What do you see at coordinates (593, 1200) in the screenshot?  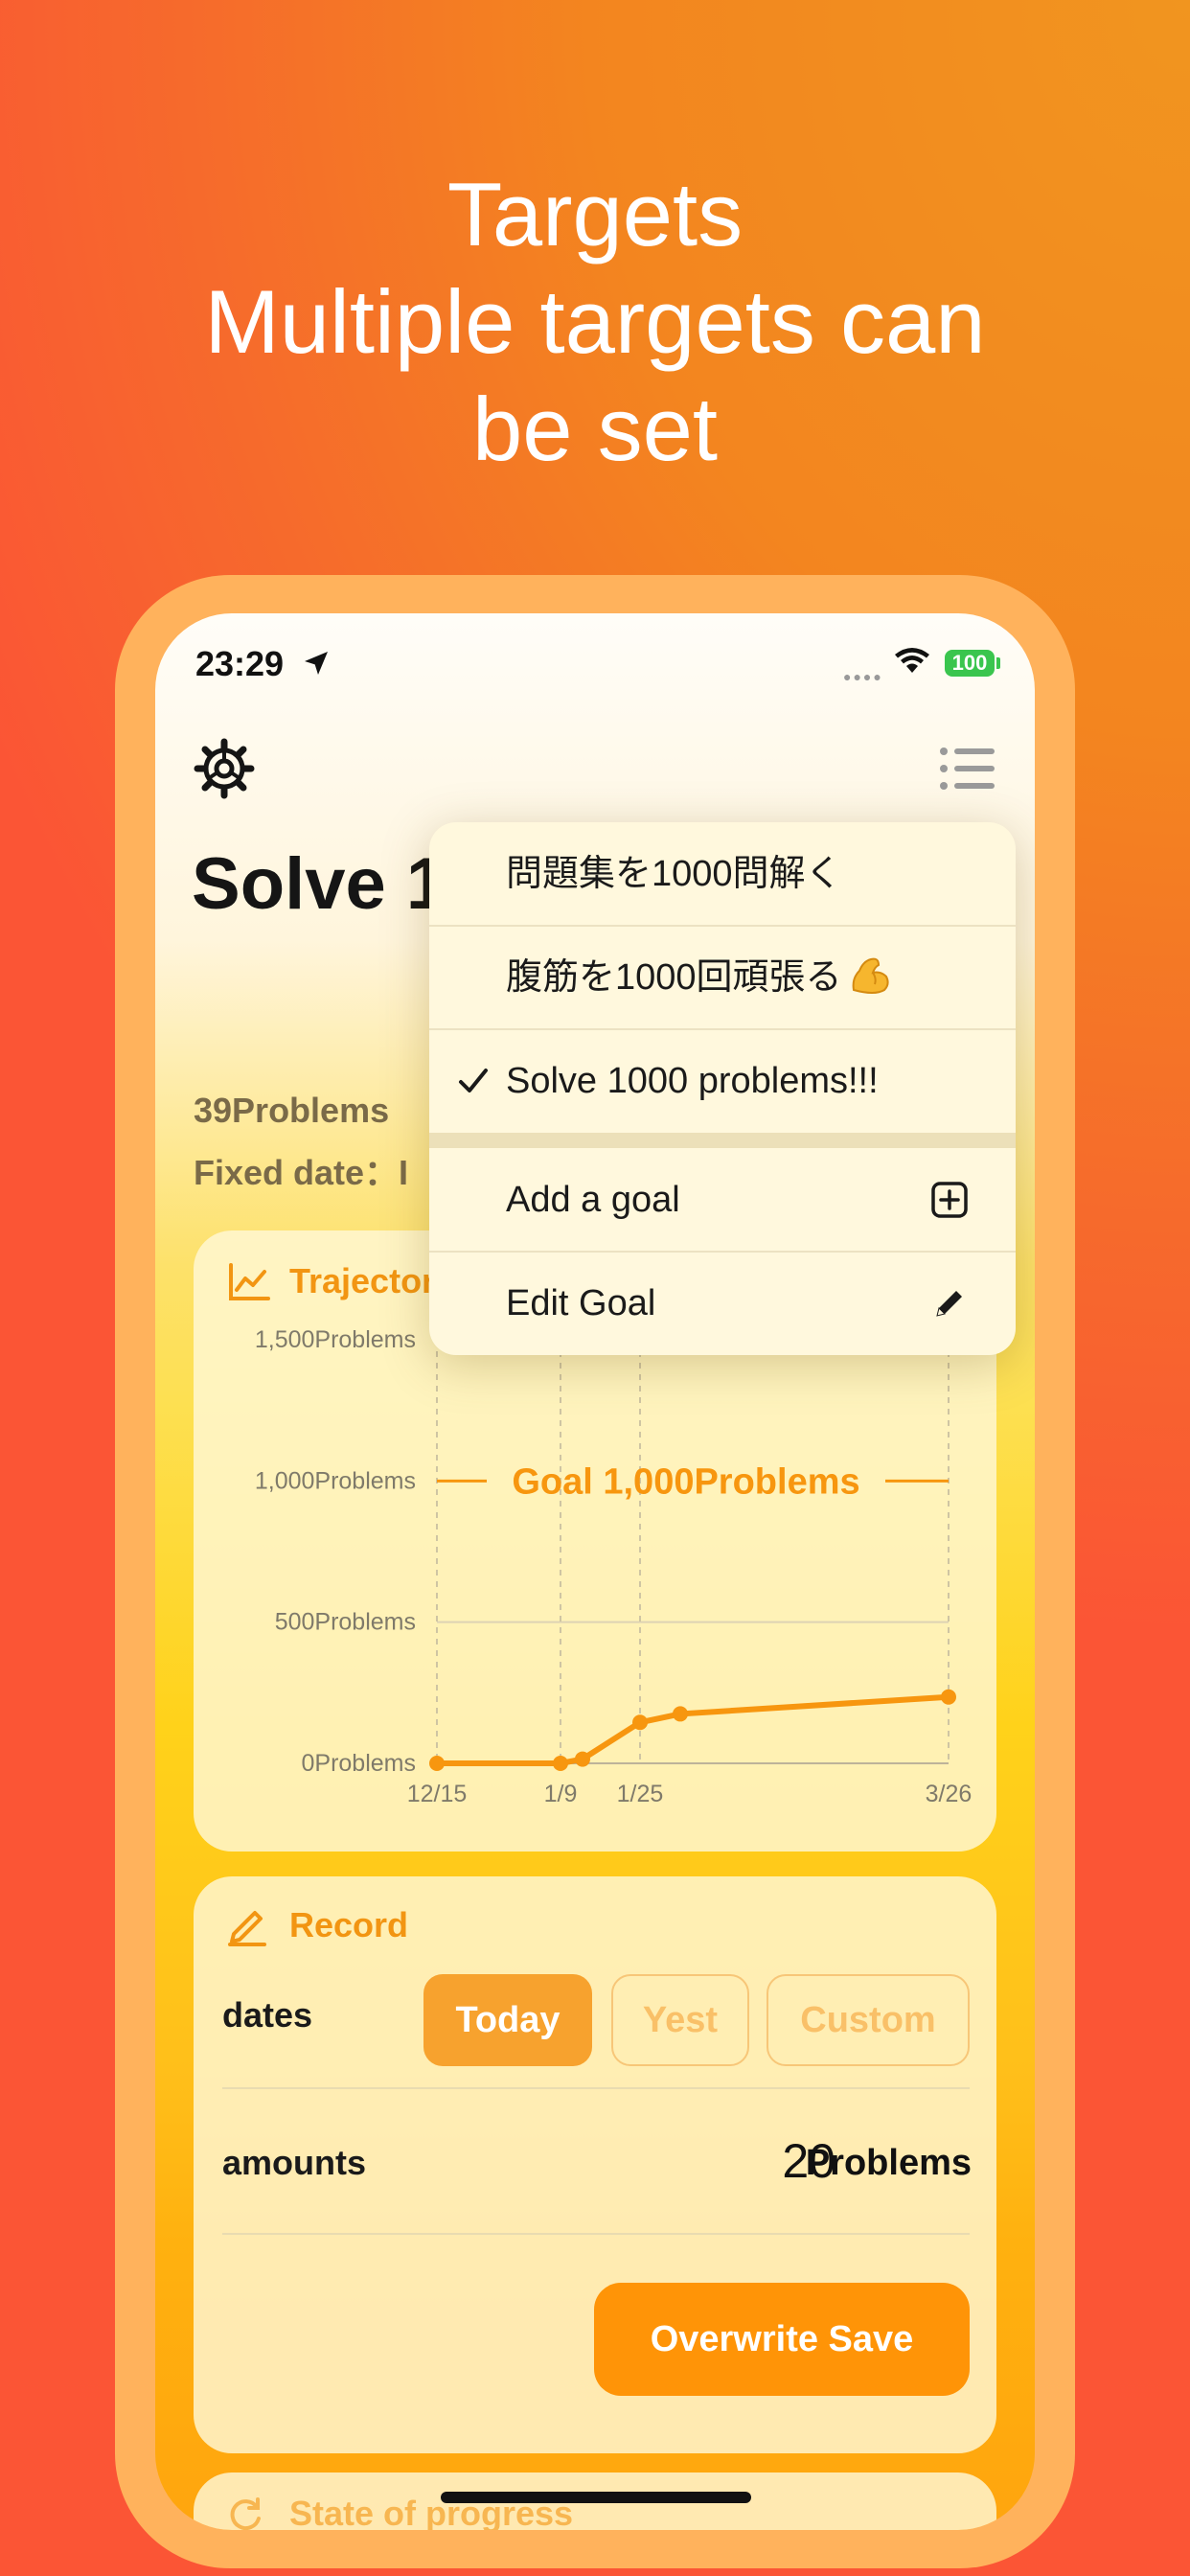 I see `menu-action-label: Add a goal` at bounding box center [593, 1200].